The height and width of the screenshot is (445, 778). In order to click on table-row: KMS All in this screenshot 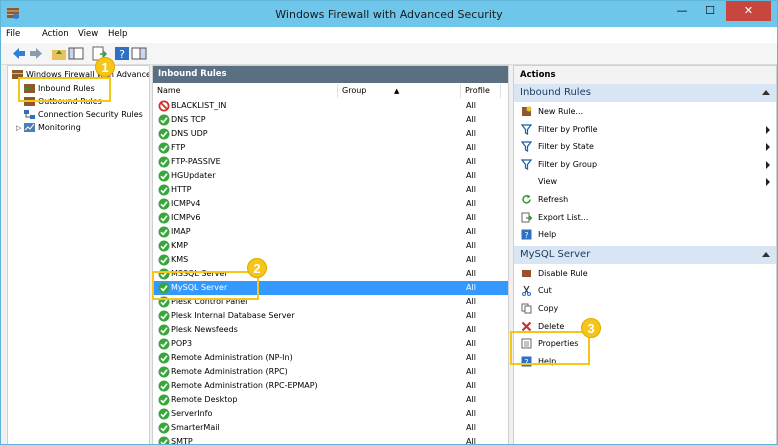, I will do `click(330, 260)`.